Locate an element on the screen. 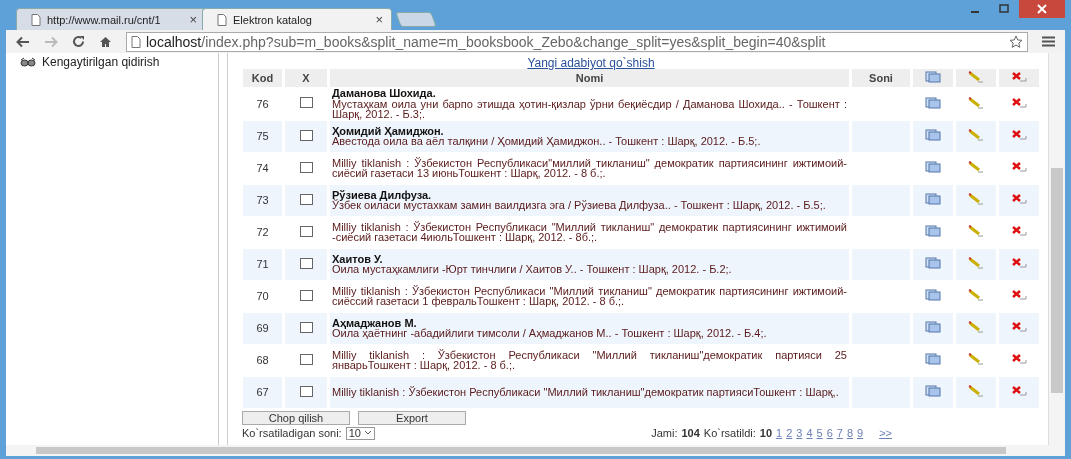  tab-title: http://www.mail.ru/cnt/1 is located at coordinates (104, 19).